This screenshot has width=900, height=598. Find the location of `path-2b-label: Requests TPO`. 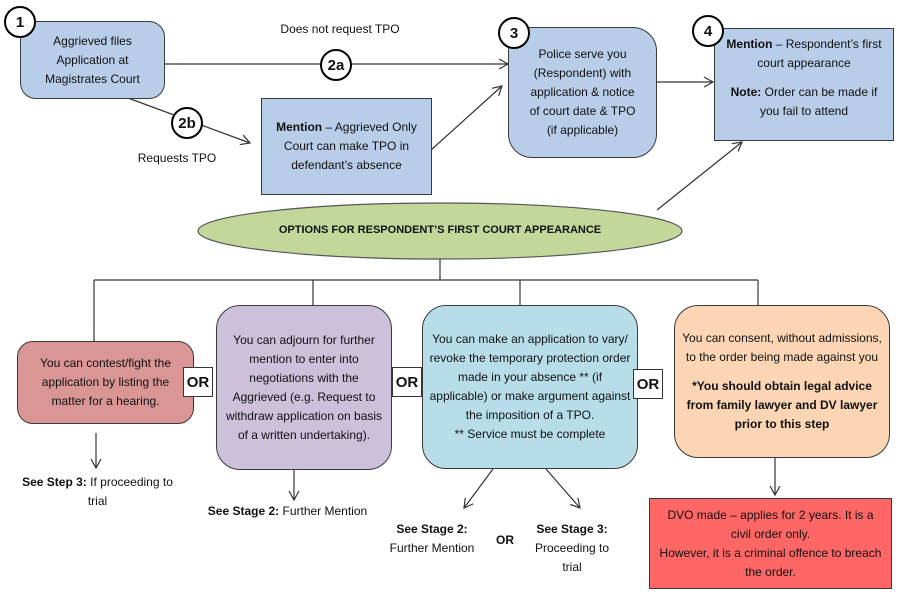

path-2b-label: Requests TPO is located at coordinates (177, 158).